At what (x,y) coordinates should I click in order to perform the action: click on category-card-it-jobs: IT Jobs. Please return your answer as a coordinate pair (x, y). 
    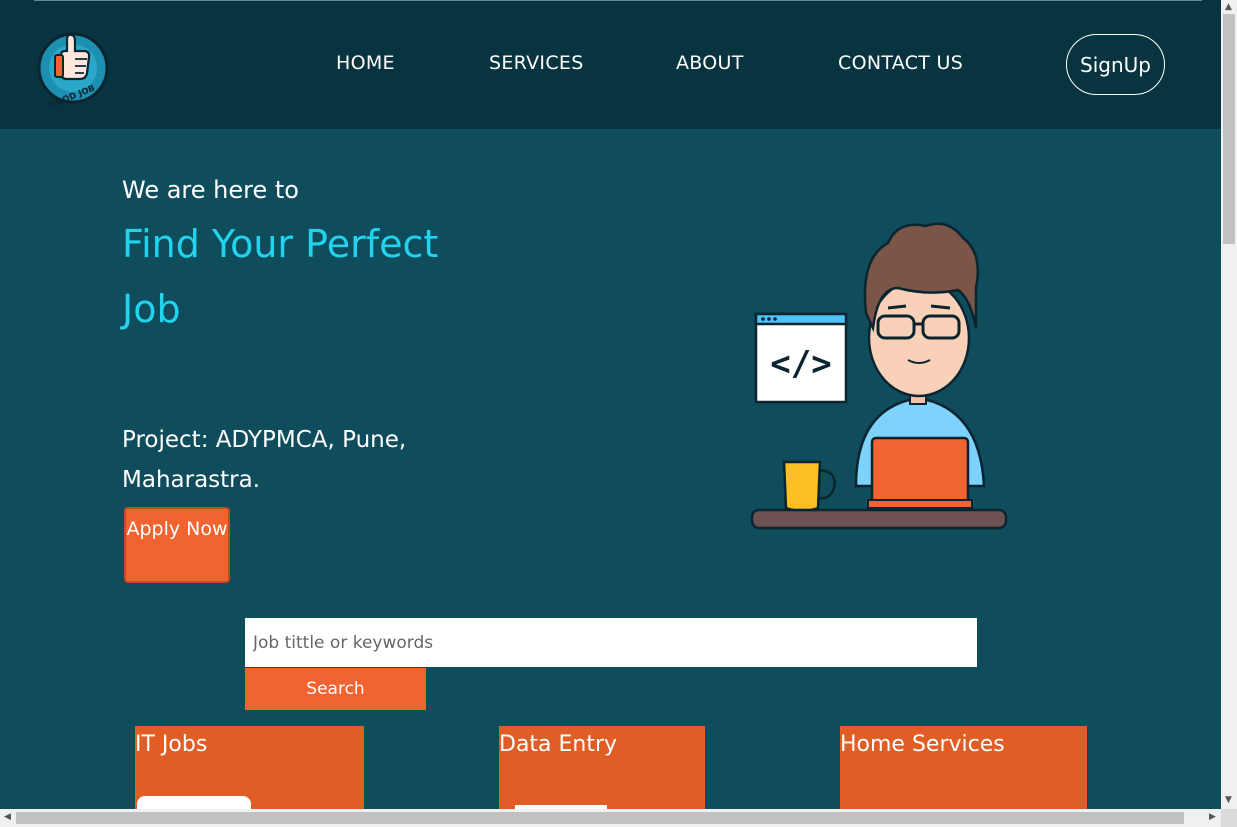
    Looking at the image, I should click on (249, 767).